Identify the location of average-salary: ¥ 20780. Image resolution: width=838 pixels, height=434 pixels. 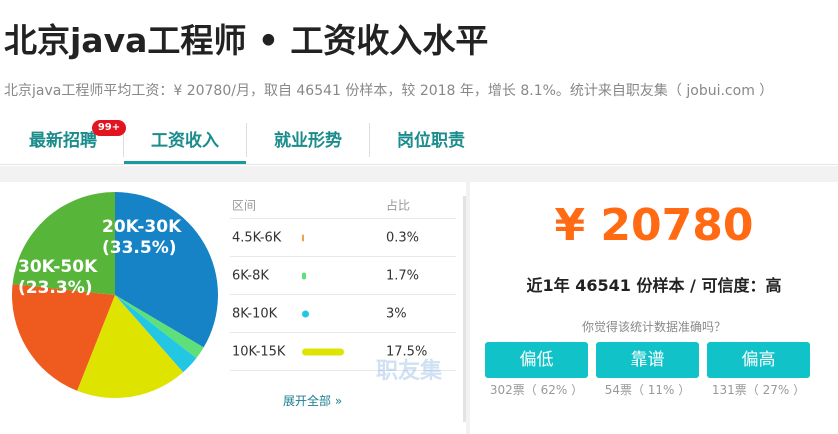
(654, 225).